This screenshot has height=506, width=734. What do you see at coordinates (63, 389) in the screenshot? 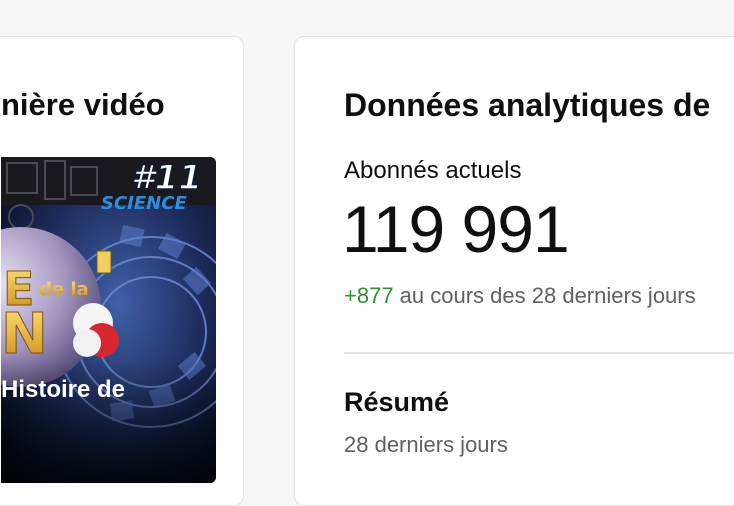
I see `thumbnail-title: Histoire de` at bounding box center [63, 389].